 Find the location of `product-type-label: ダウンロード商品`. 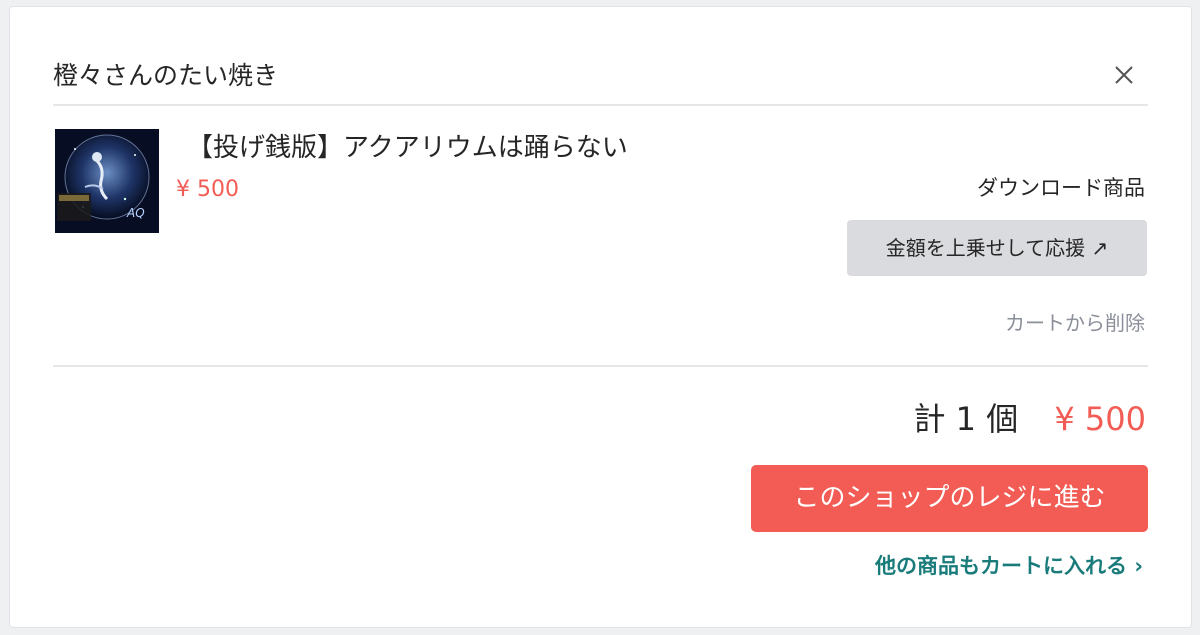

product-type-label: ダウンロード商品 is located at coordinates (1061, 188).